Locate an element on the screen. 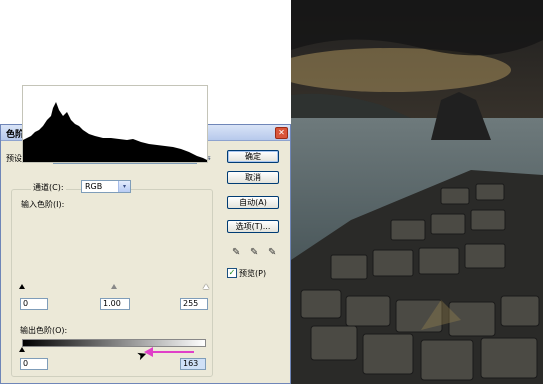  ok-button: 确定 is located at coordinates (253, 156).